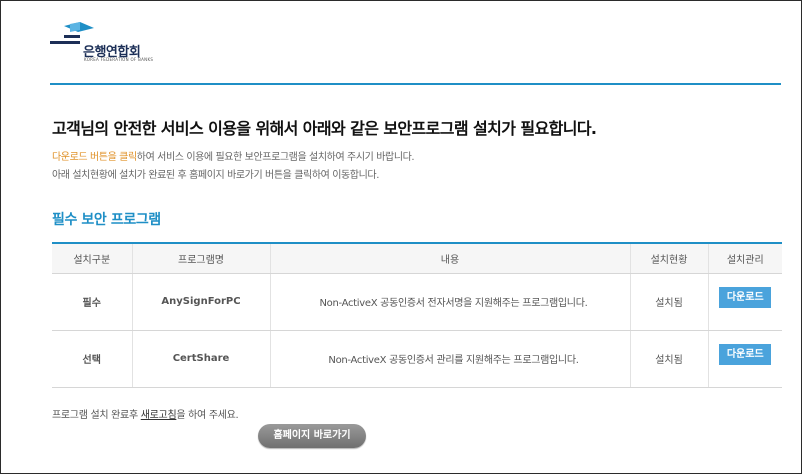 The width and height of the screenshot is (802, 474). What do you see at coordinates (92, 359) in the screenshot?
I see `install-type: 선택` at bounding box center [92, 359].